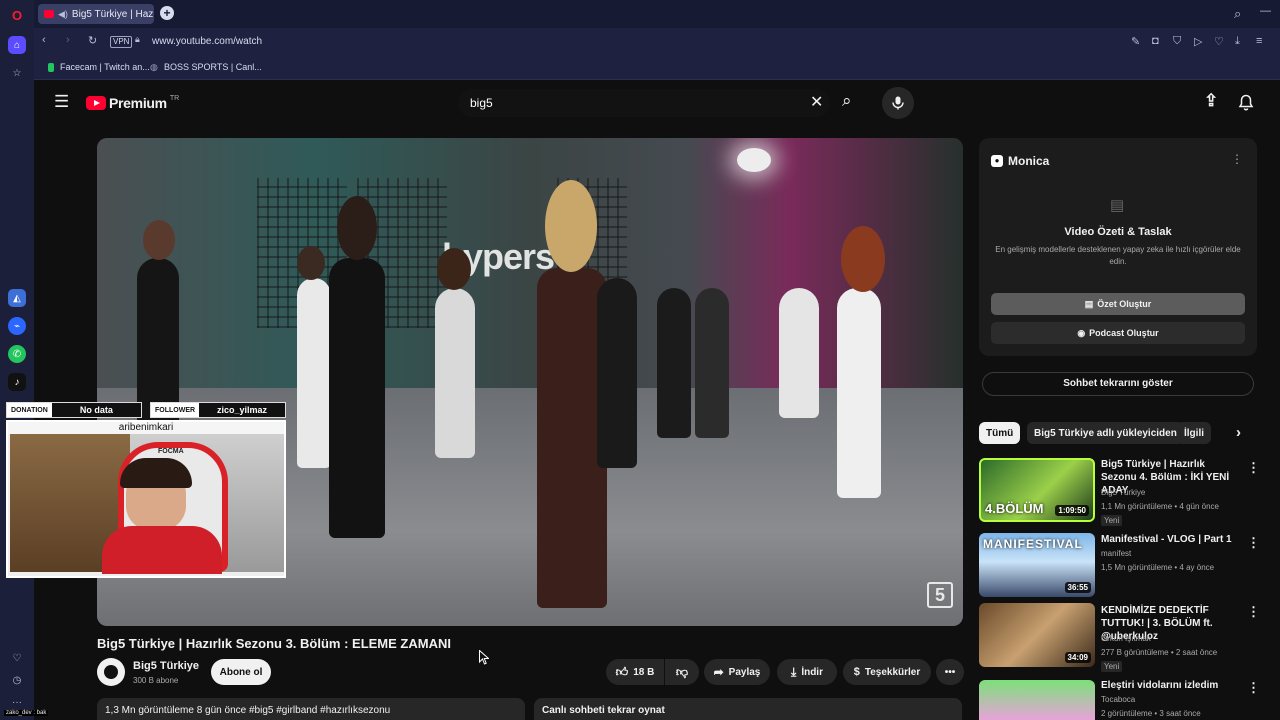  Describe the element at coordinates (1238, 432) in the screenshot. I see `chips-next-icon: ›` at that location.